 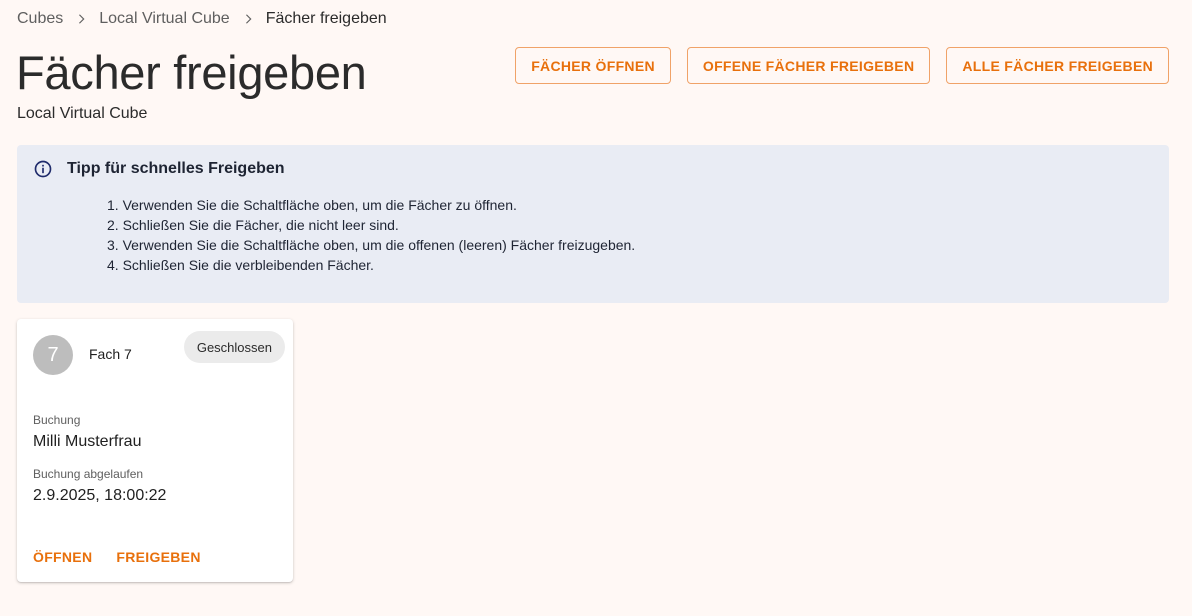 I want to click on info-alert-header: Tipp für schnelles Freigeben, so click(x=593, y=169).